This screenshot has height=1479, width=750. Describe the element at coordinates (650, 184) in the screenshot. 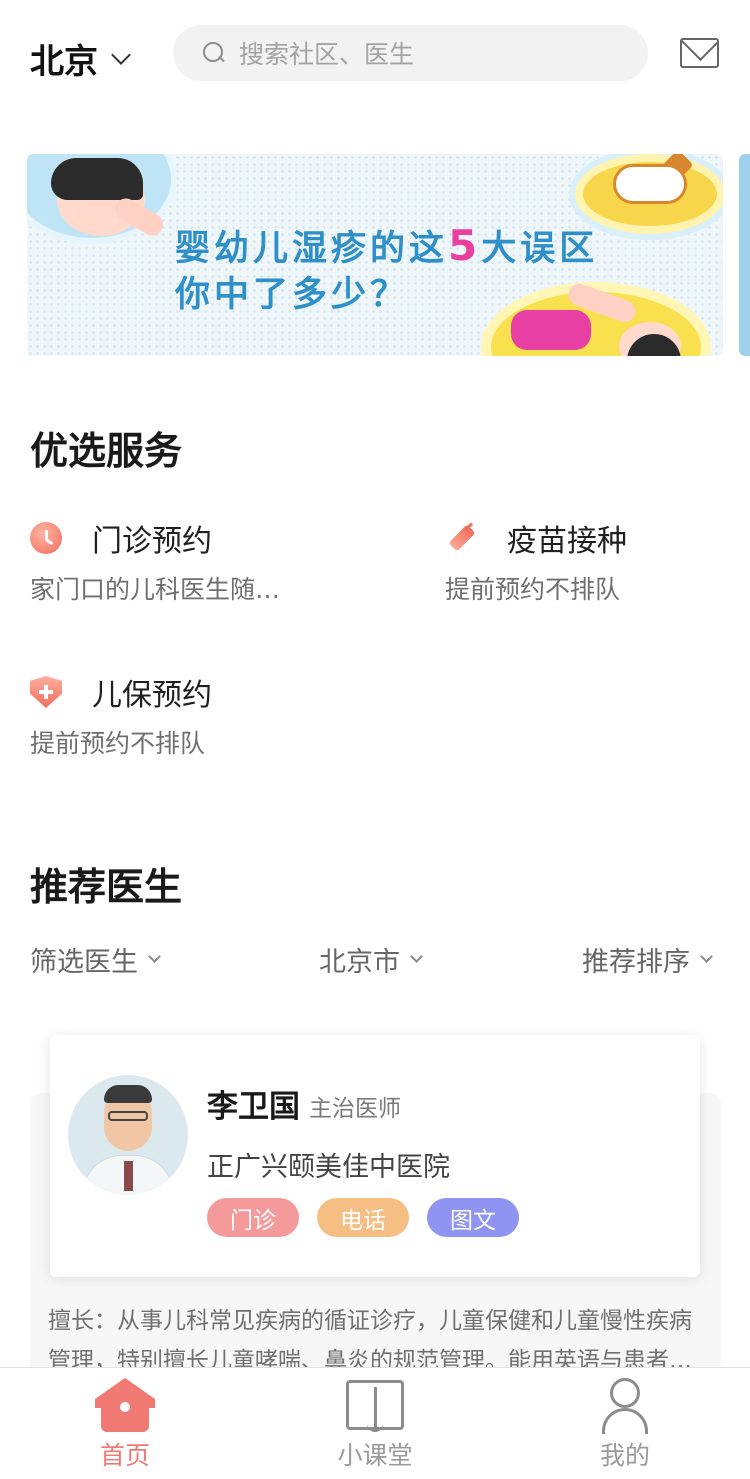

I see `dog-illustration` at that location.